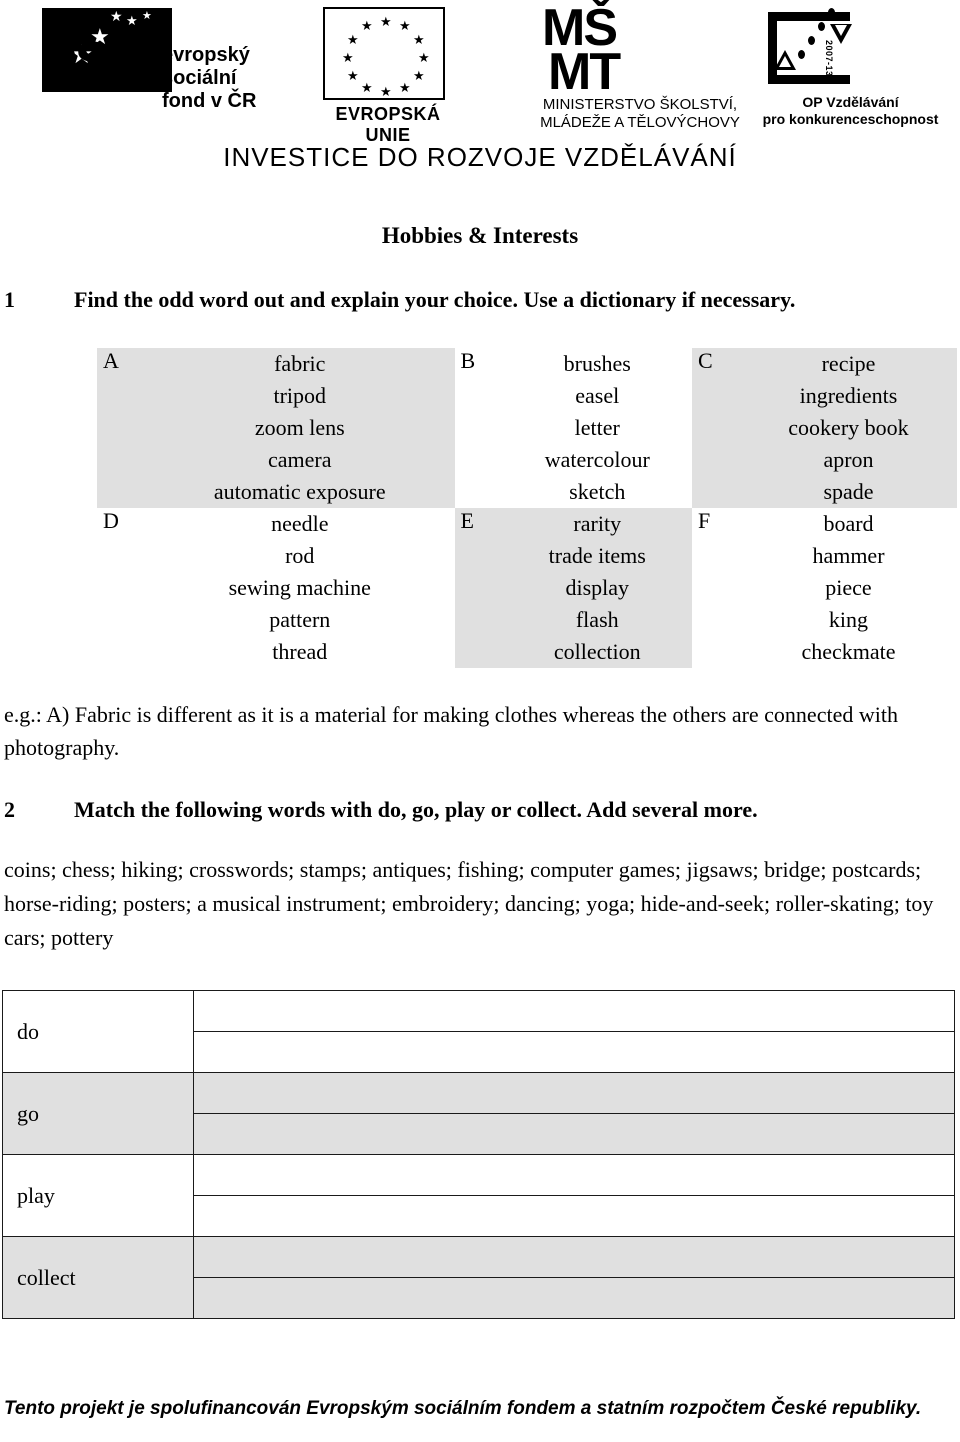 The height and width of the screenshot is (1442, 960). I want to click on group-label-b: B, so click(468, 360).